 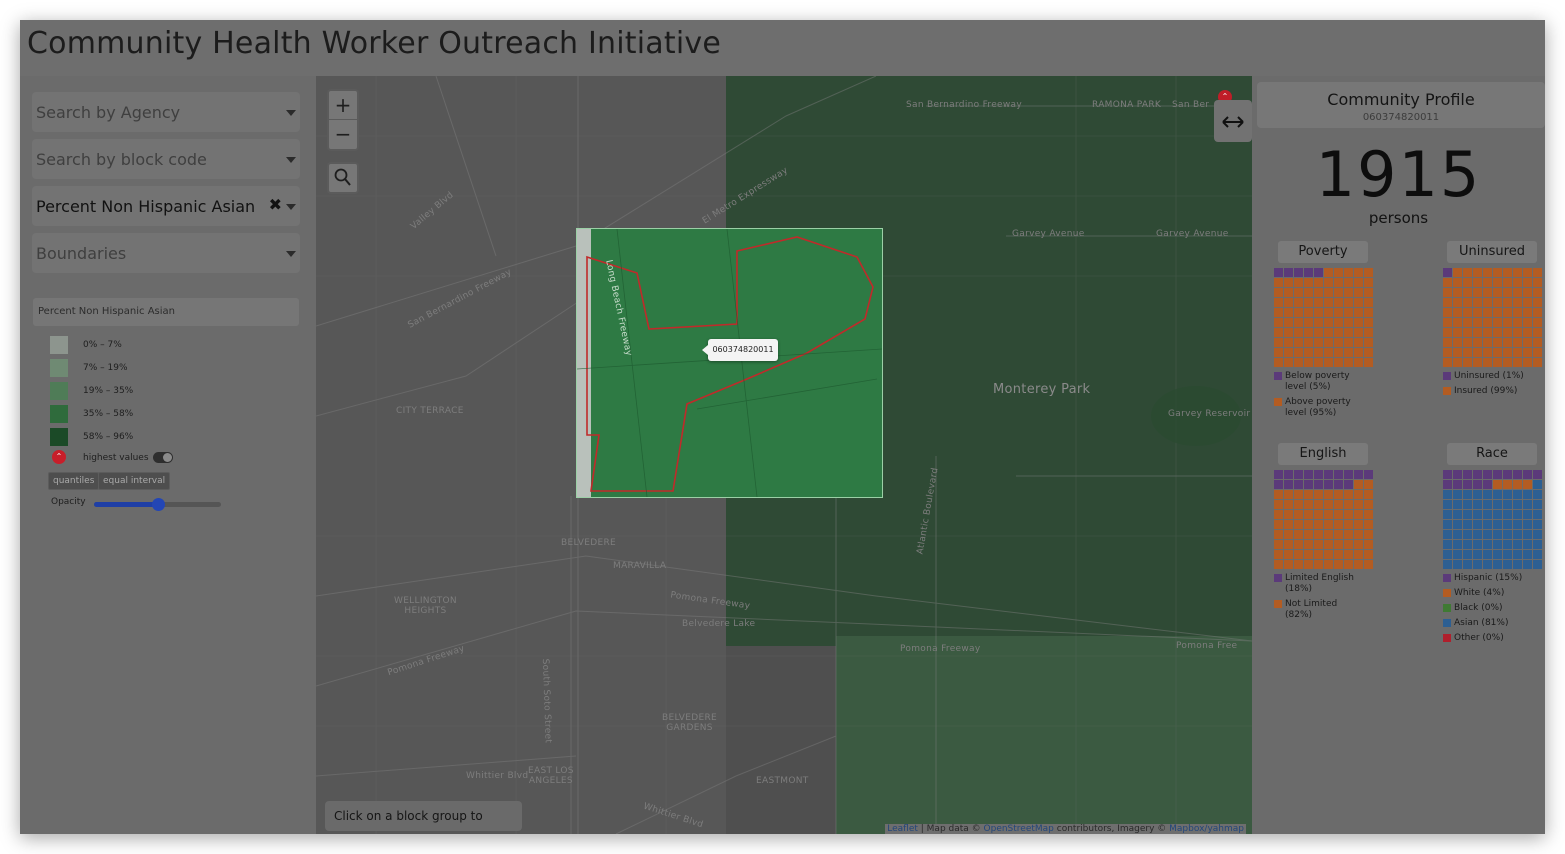 What do you see at coordinates (950, 829) in the screenshot?
I see `attribution-text-1: | Map data ©` at bounding box center [950, 829].